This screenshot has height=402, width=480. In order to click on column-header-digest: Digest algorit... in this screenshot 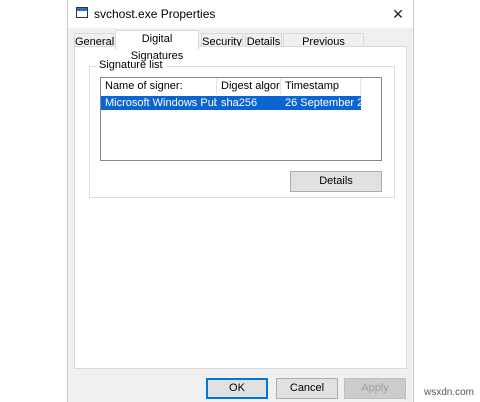, I will do `click(249, 86)`.